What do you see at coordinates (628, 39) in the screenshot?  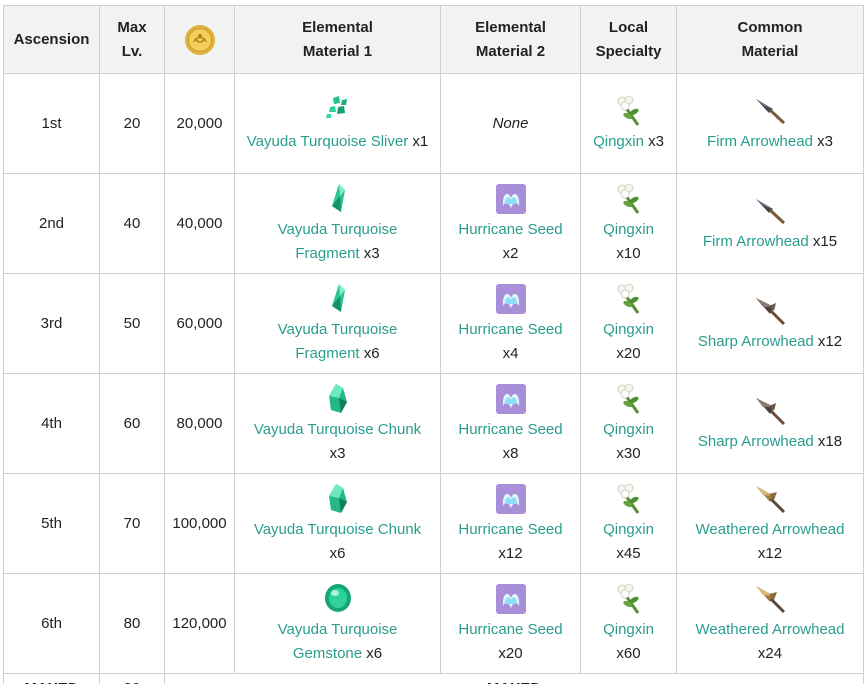 I see `header-local-specialty: Local Specialty` at bounding box center [628, 39].